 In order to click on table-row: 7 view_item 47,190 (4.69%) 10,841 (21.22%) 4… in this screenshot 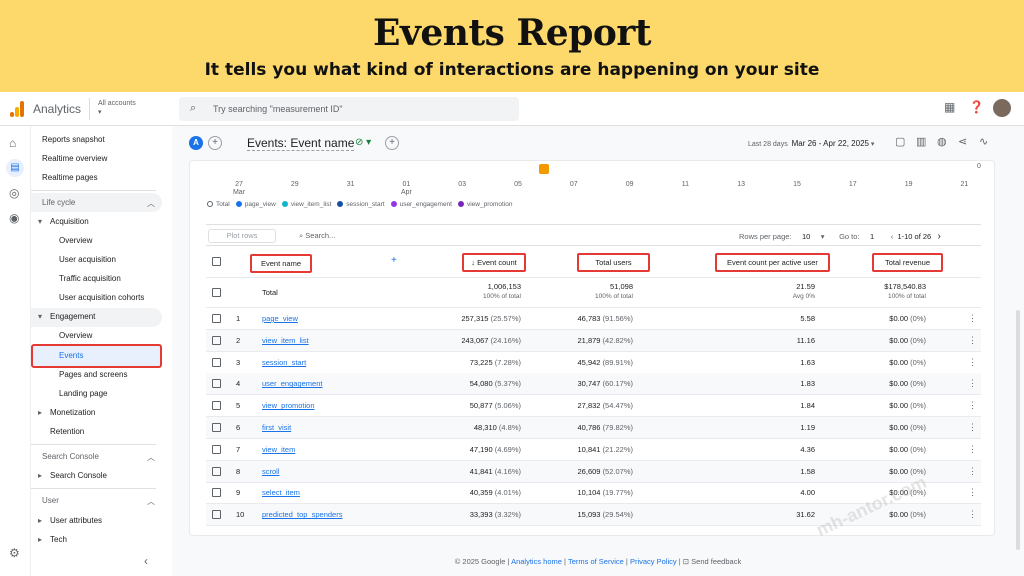, I will do `click(593, 450)`.